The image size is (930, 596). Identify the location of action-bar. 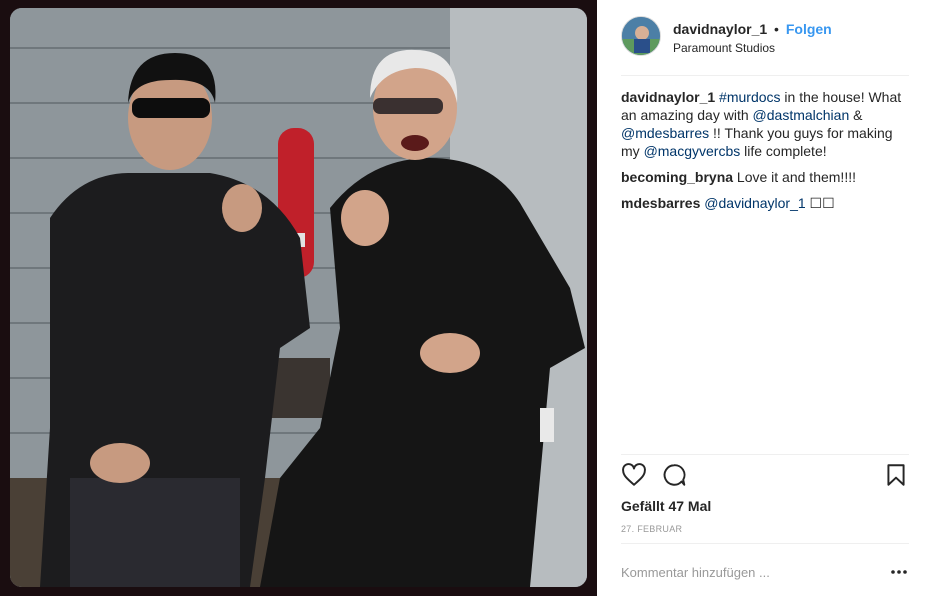
(765, 477).